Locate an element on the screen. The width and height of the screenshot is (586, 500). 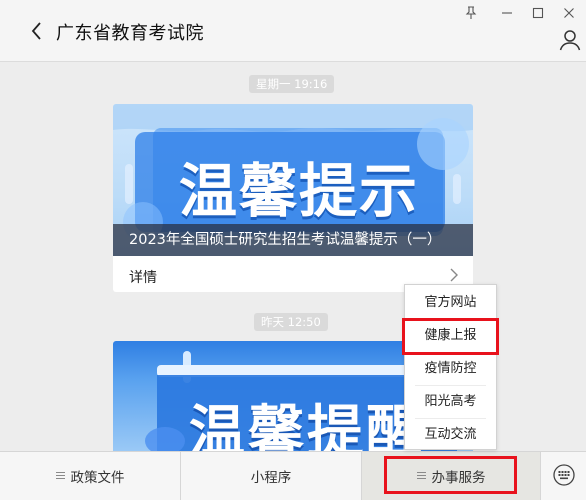
title-bar: 广东省教育考试院 is located at coordinates (293, 31).